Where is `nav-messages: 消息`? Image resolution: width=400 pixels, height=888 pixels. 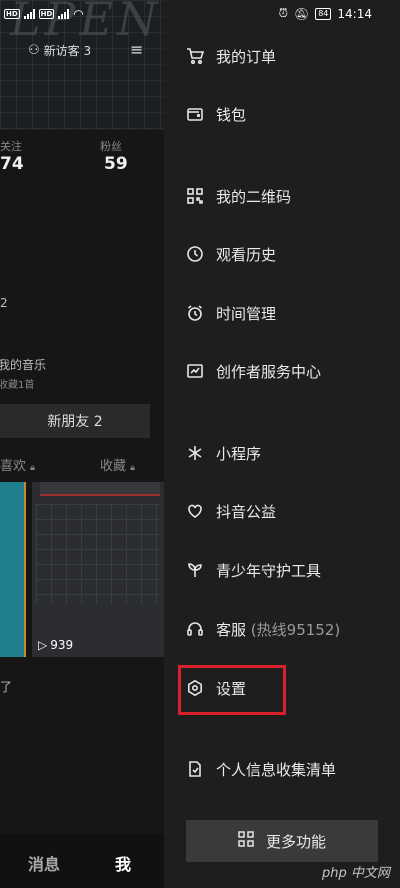 nav-messages: 消息 is located at coordinates (44, 863).